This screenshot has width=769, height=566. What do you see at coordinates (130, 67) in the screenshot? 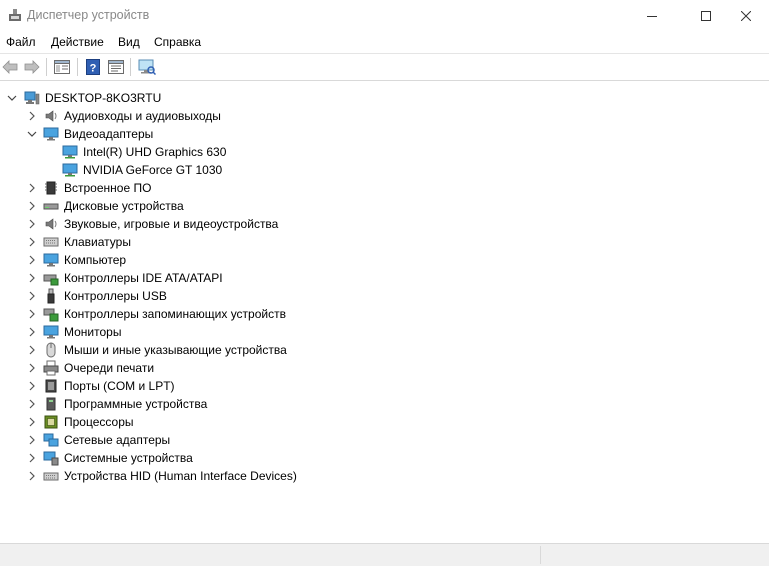
I see `toolbar-separator` at bounding box center [130, 67].